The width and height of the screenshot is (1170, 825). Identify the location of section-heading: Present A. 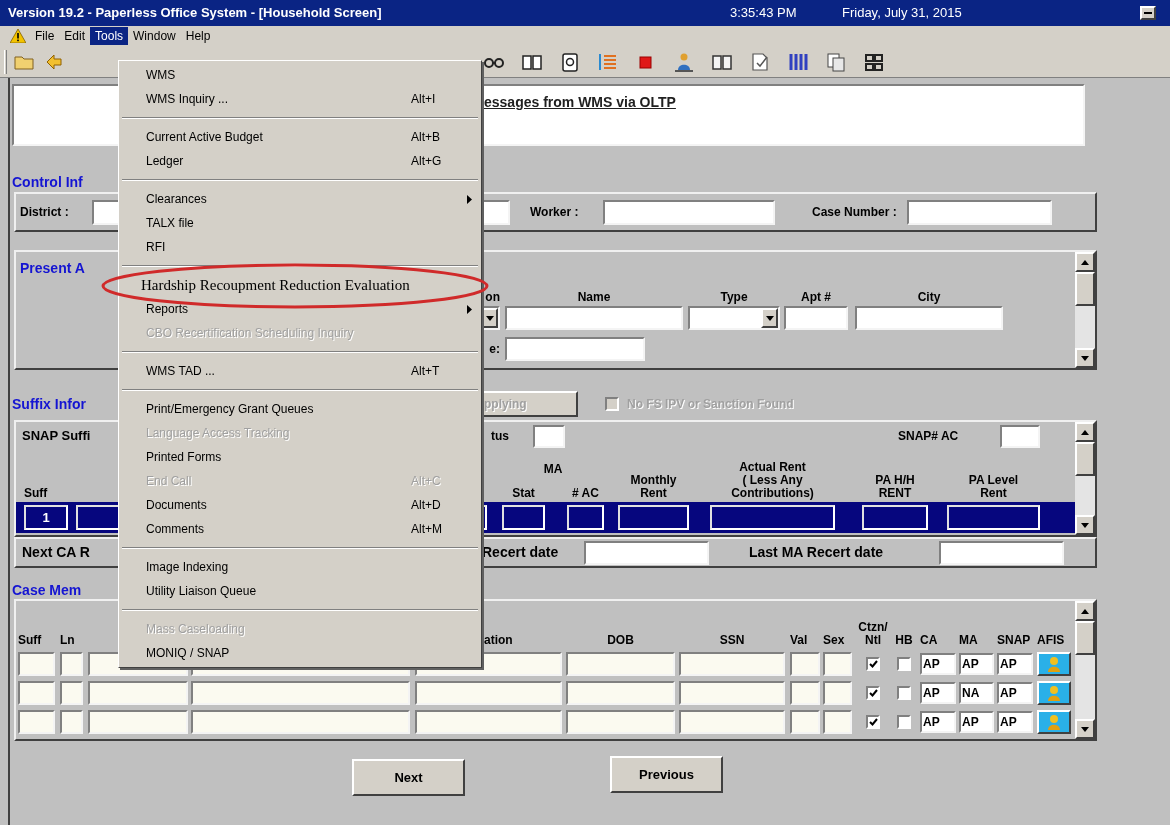
(52, 268).